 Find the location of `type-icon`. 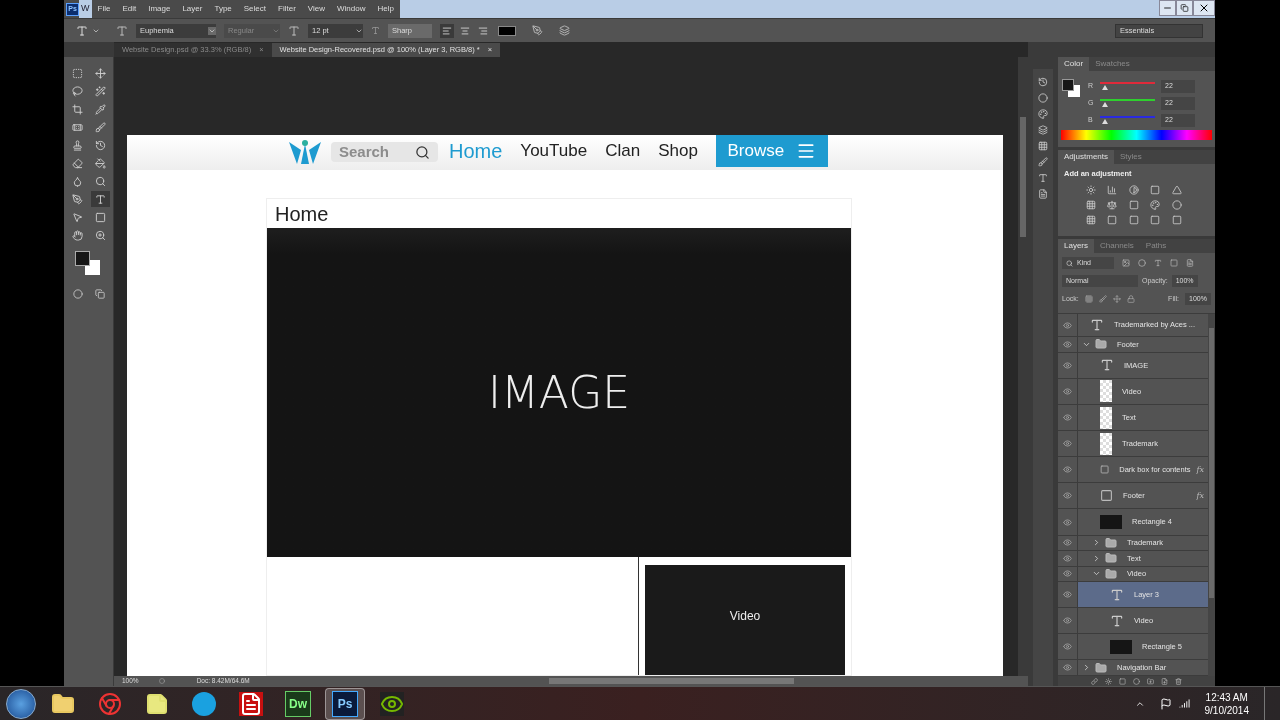

type-icon is located at coordinates (100, 199).